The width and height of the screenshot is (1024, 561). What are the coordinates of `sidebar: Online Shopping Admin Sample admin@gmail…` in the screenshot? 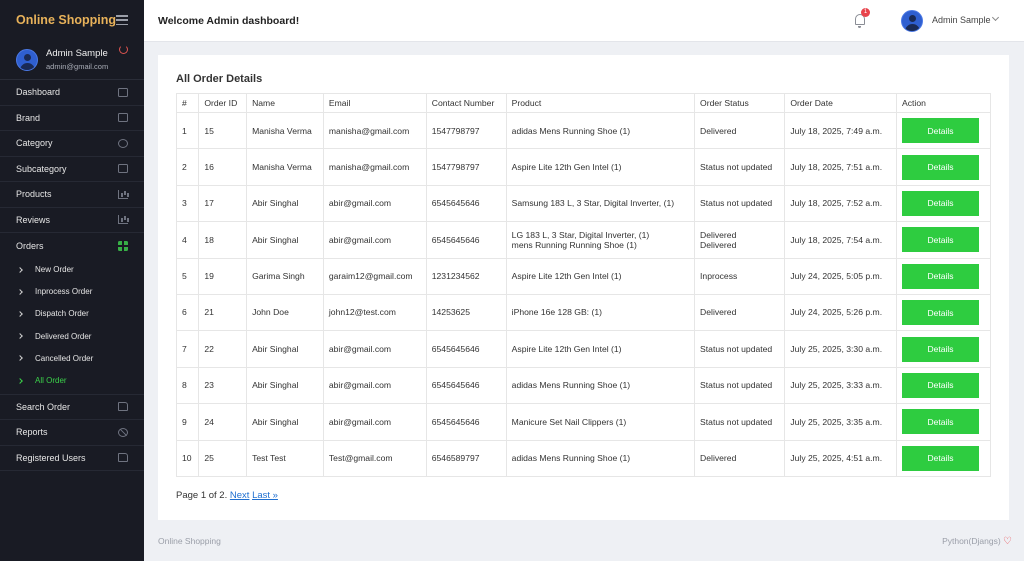 It's located at (72, 280).